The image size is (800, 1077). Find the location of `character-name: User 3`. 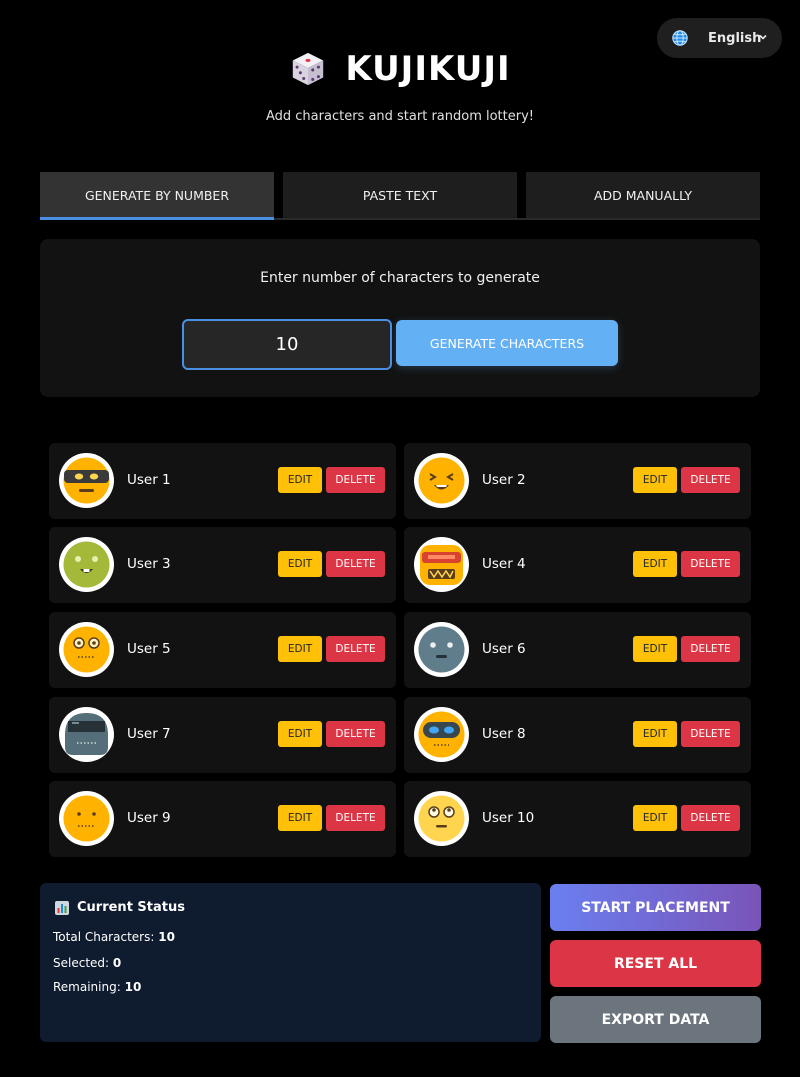

character-name: User 3 is located at coordinates (149, 564).